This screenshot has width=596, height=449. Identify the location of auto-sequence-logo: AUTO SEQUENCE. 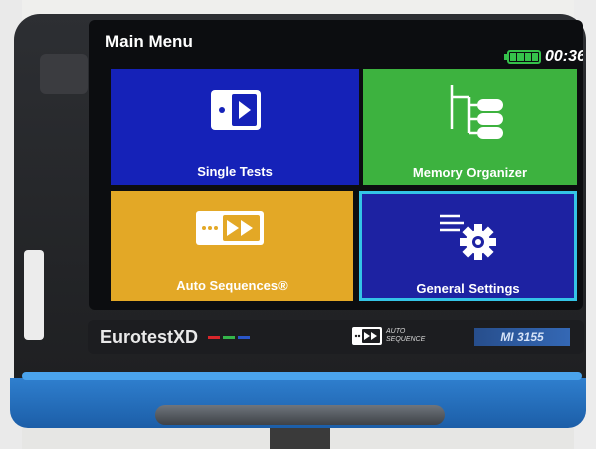
(388, 336).